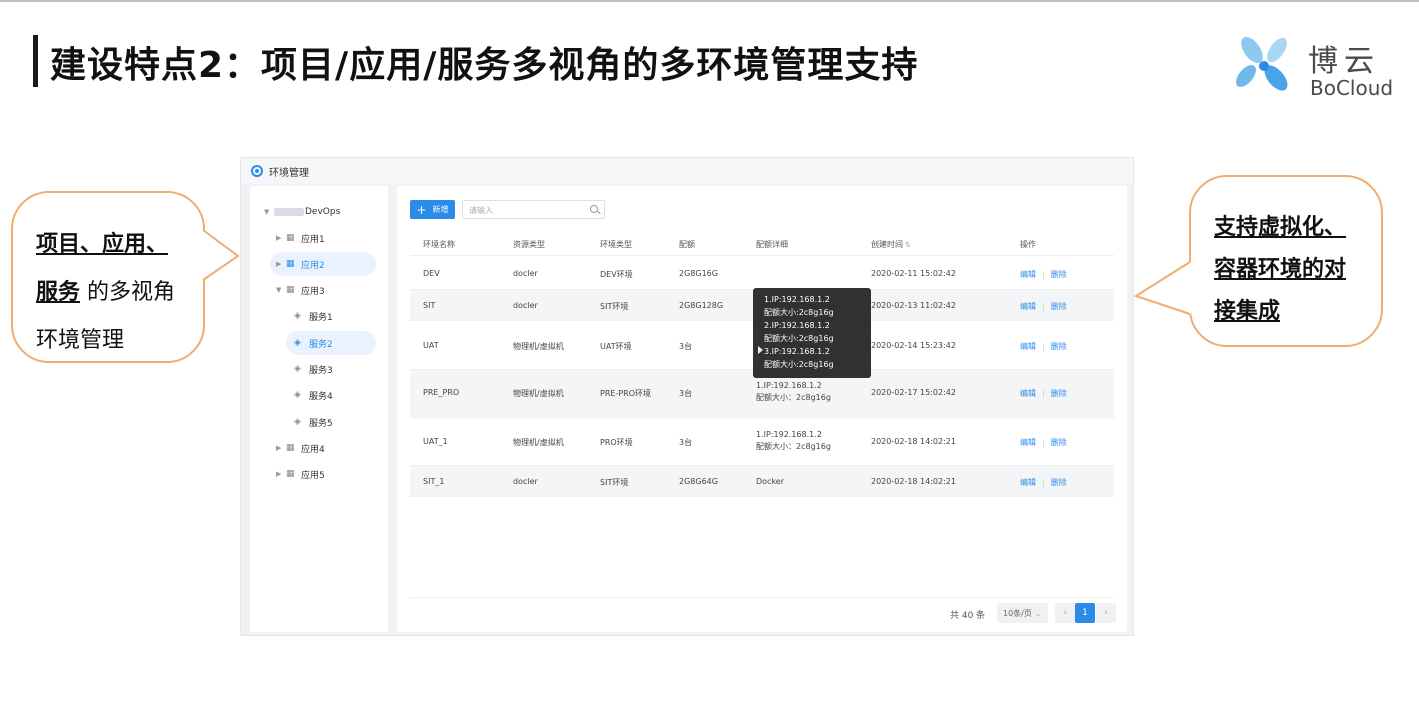 The width and height of the screenshot is (1419, 708). What do you see at coordinates (102, 244) in the screenshot?
I see `callout-left-line1: 项目、应用、` at bounding box center [102, 244].